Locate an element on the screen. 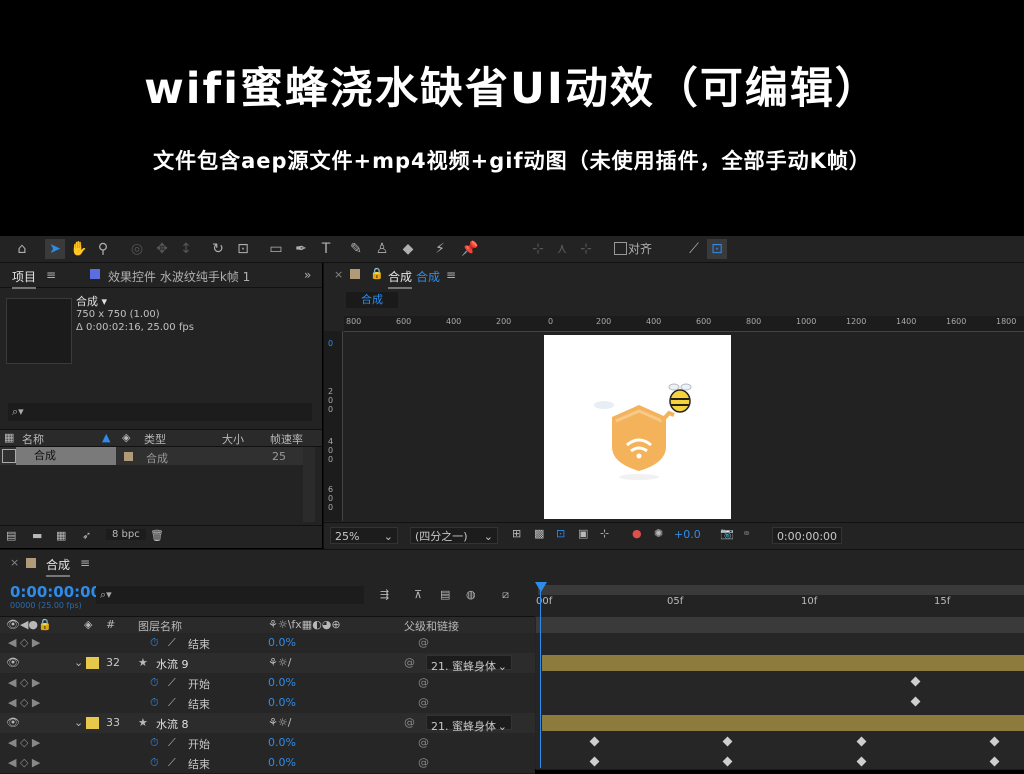 The width and height of the screenshot is (1024, 774). color-channels-icon: ● is located at coordinates (637, 533).